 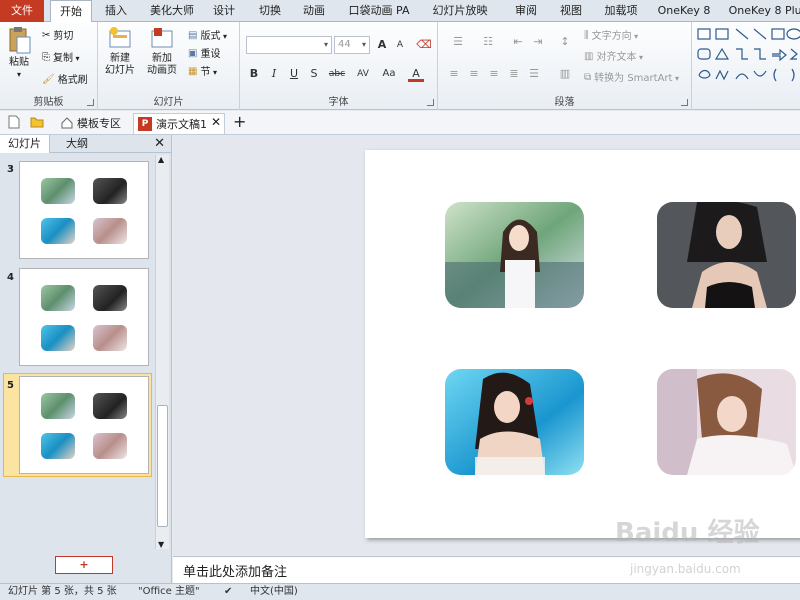 What do you see at coordinates (161, 544) in the screenshot?
I see `scroll-down-icon: ▼` at bounding box center [161, 544].